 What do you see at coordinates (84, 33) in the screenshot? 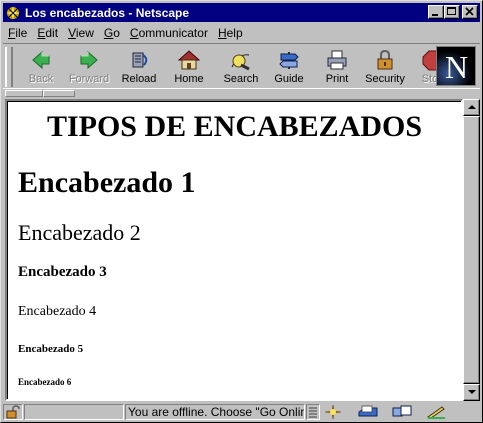
I see `menu-label-rest: iew` at bounding box center [84, 33].